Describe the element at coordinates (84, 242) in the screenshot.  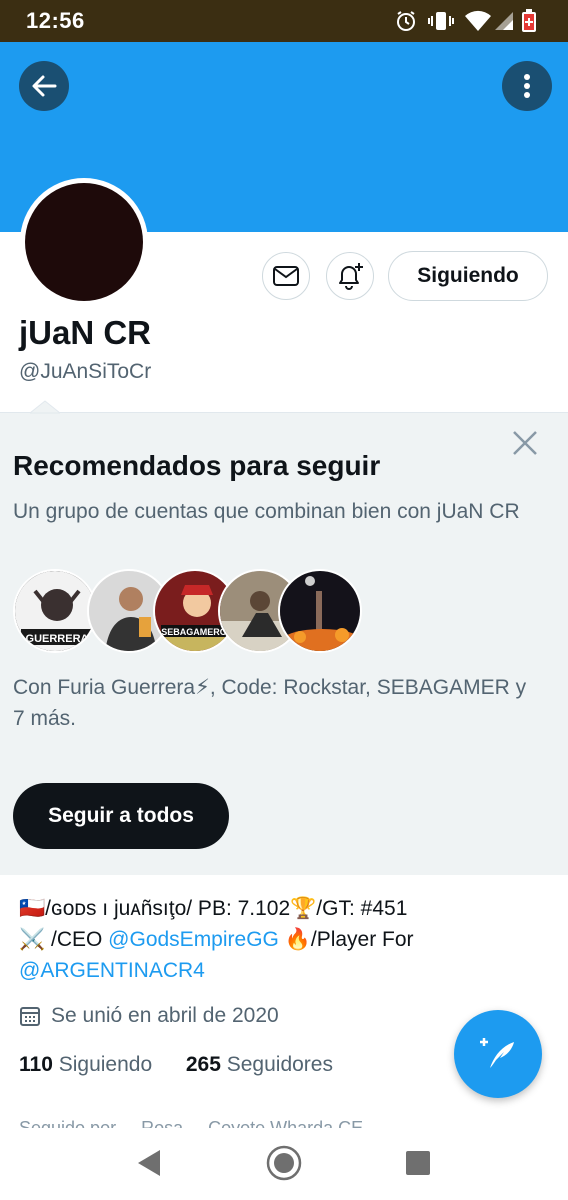
I see `avatar` at that location.